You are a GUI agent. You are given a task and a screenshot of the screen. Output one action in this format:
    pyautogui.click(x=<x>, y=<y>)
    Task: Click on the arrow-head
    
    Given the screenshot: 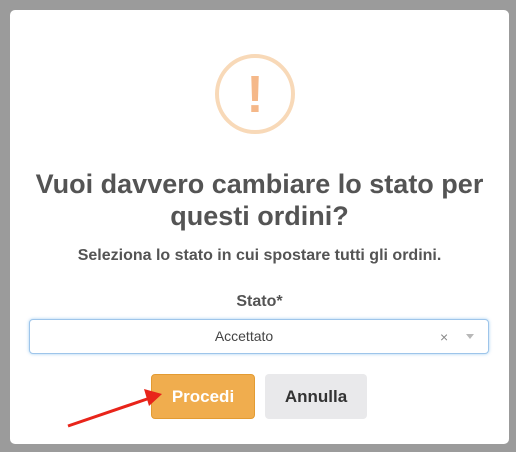 What is the action you would take?
    pyautogui.click(x=153, y=397)
    